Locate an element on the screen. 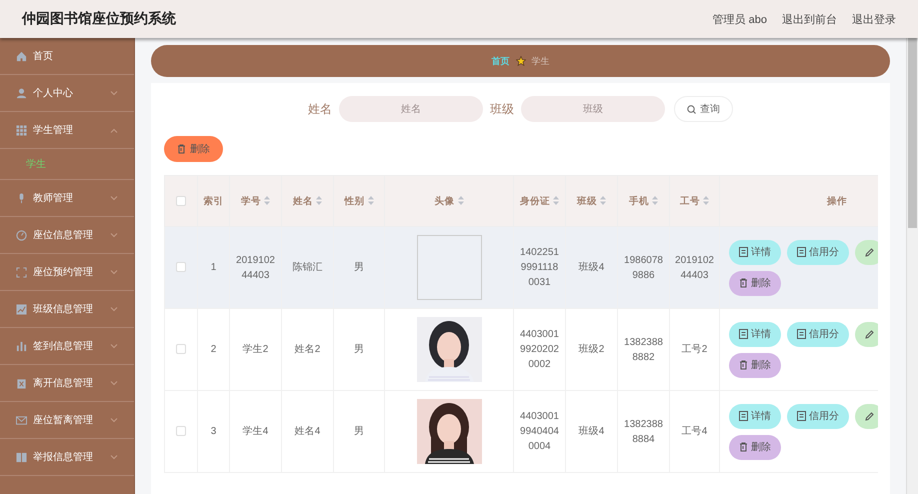 The width and height of the screenshot is (918, 494). search-icon is located at coordinates (691, 109).